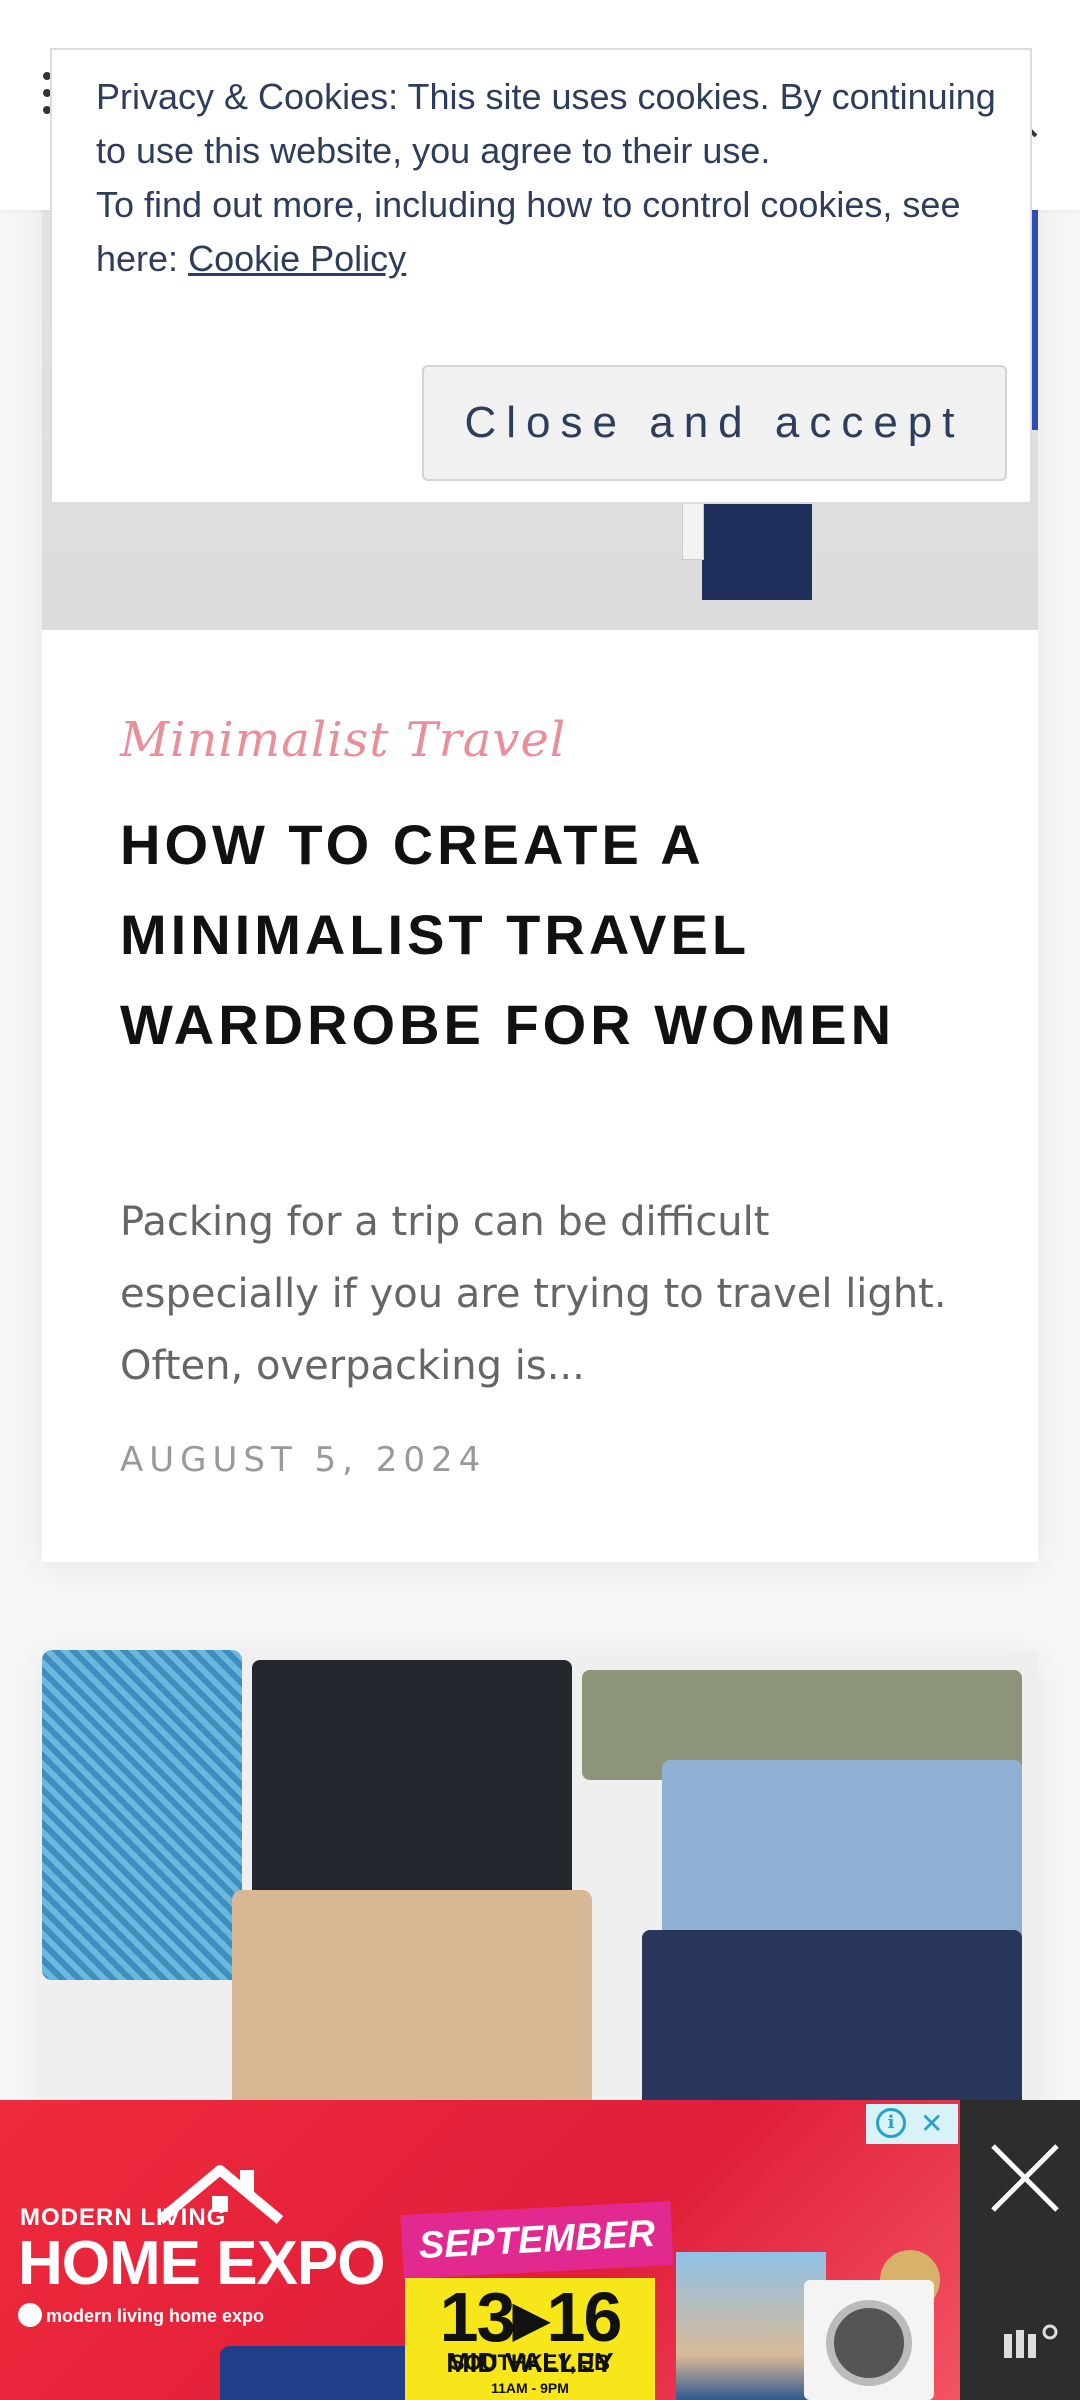 The image size is (1080, 2400). I want to click on ad-dates: 13▸16, so click(531, 2317).